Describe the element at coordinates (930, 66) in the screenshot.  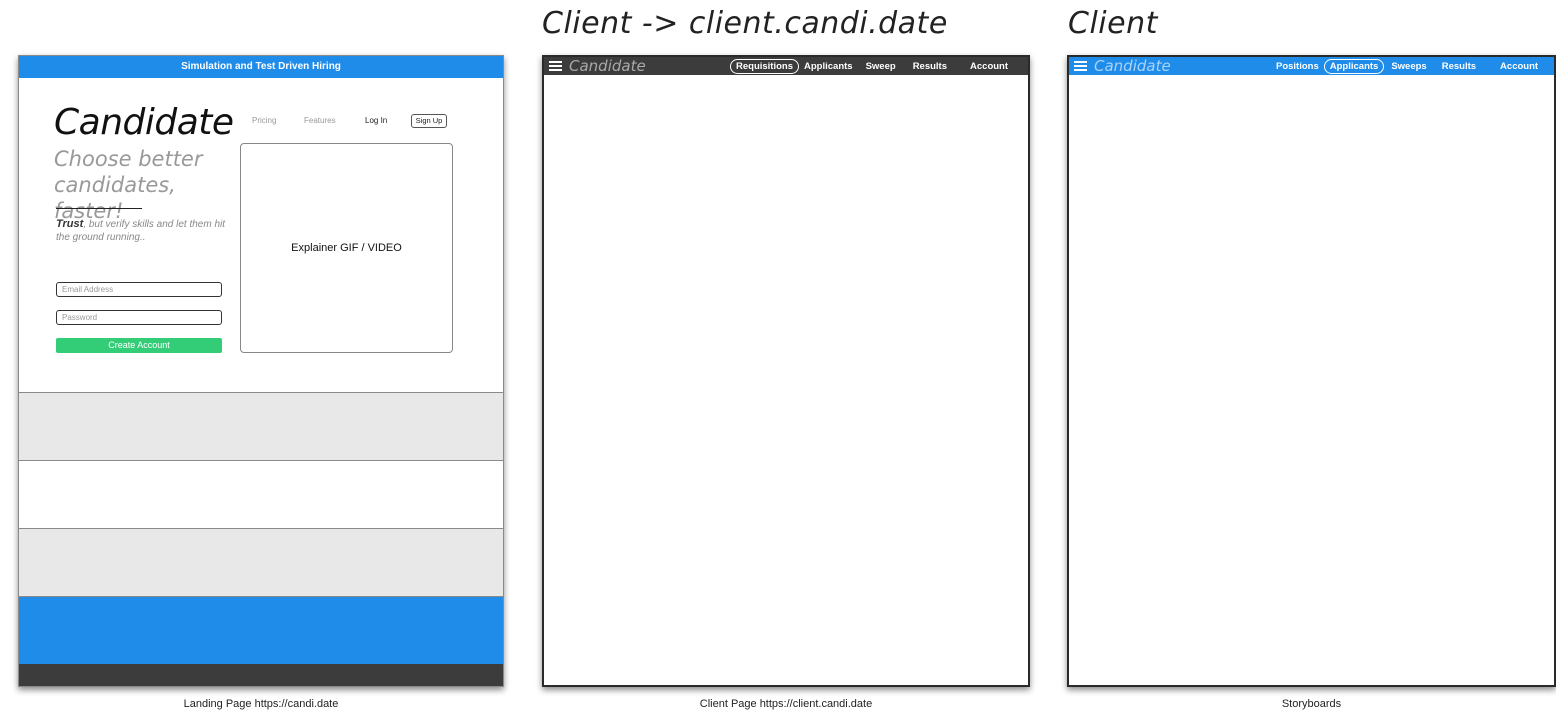
I see `client-nav-results: Results` at that location.